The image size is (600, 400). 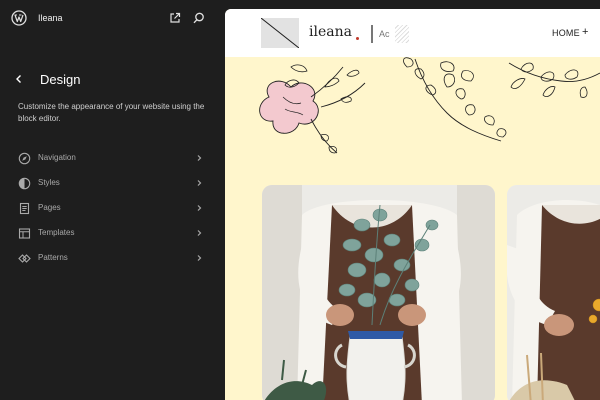 I want to click on plus-icon: +, so click(x=585, y=32).